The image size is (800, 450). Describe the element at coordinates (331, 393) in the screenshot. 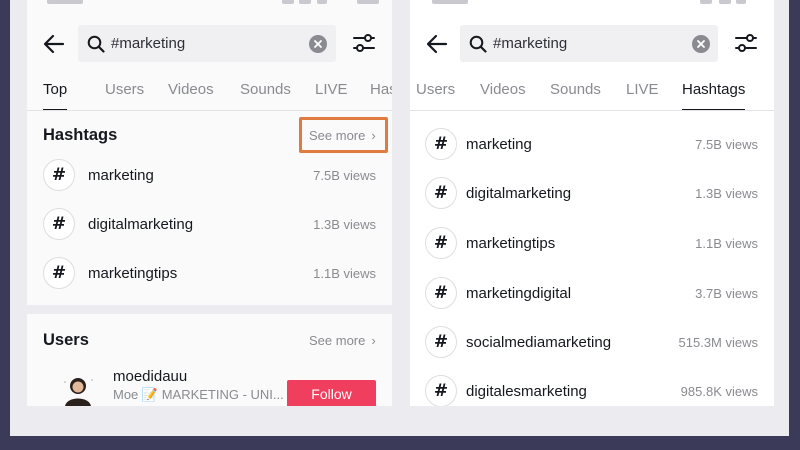

I see `follow-button: Follow` at that location.